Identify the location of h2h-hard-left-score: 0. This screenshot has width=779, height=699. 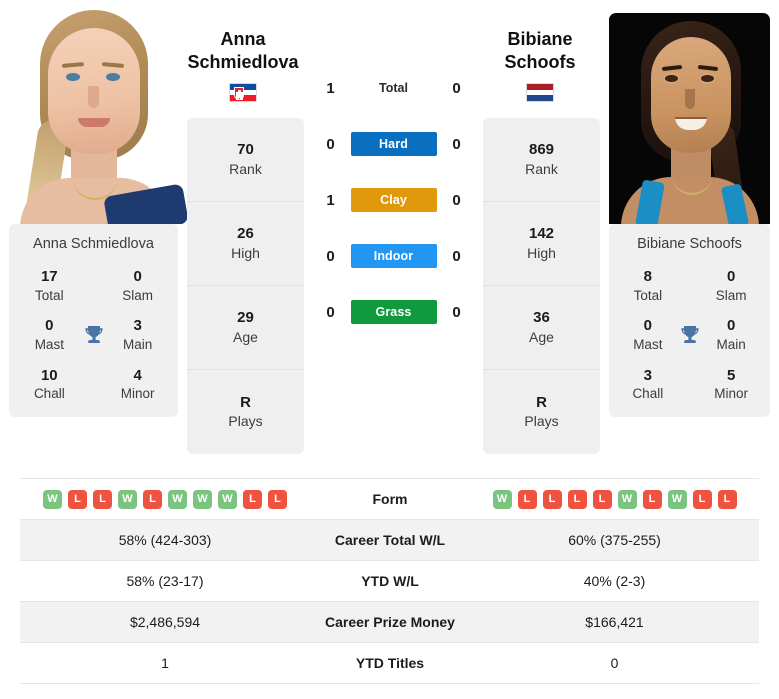
(330, 144).